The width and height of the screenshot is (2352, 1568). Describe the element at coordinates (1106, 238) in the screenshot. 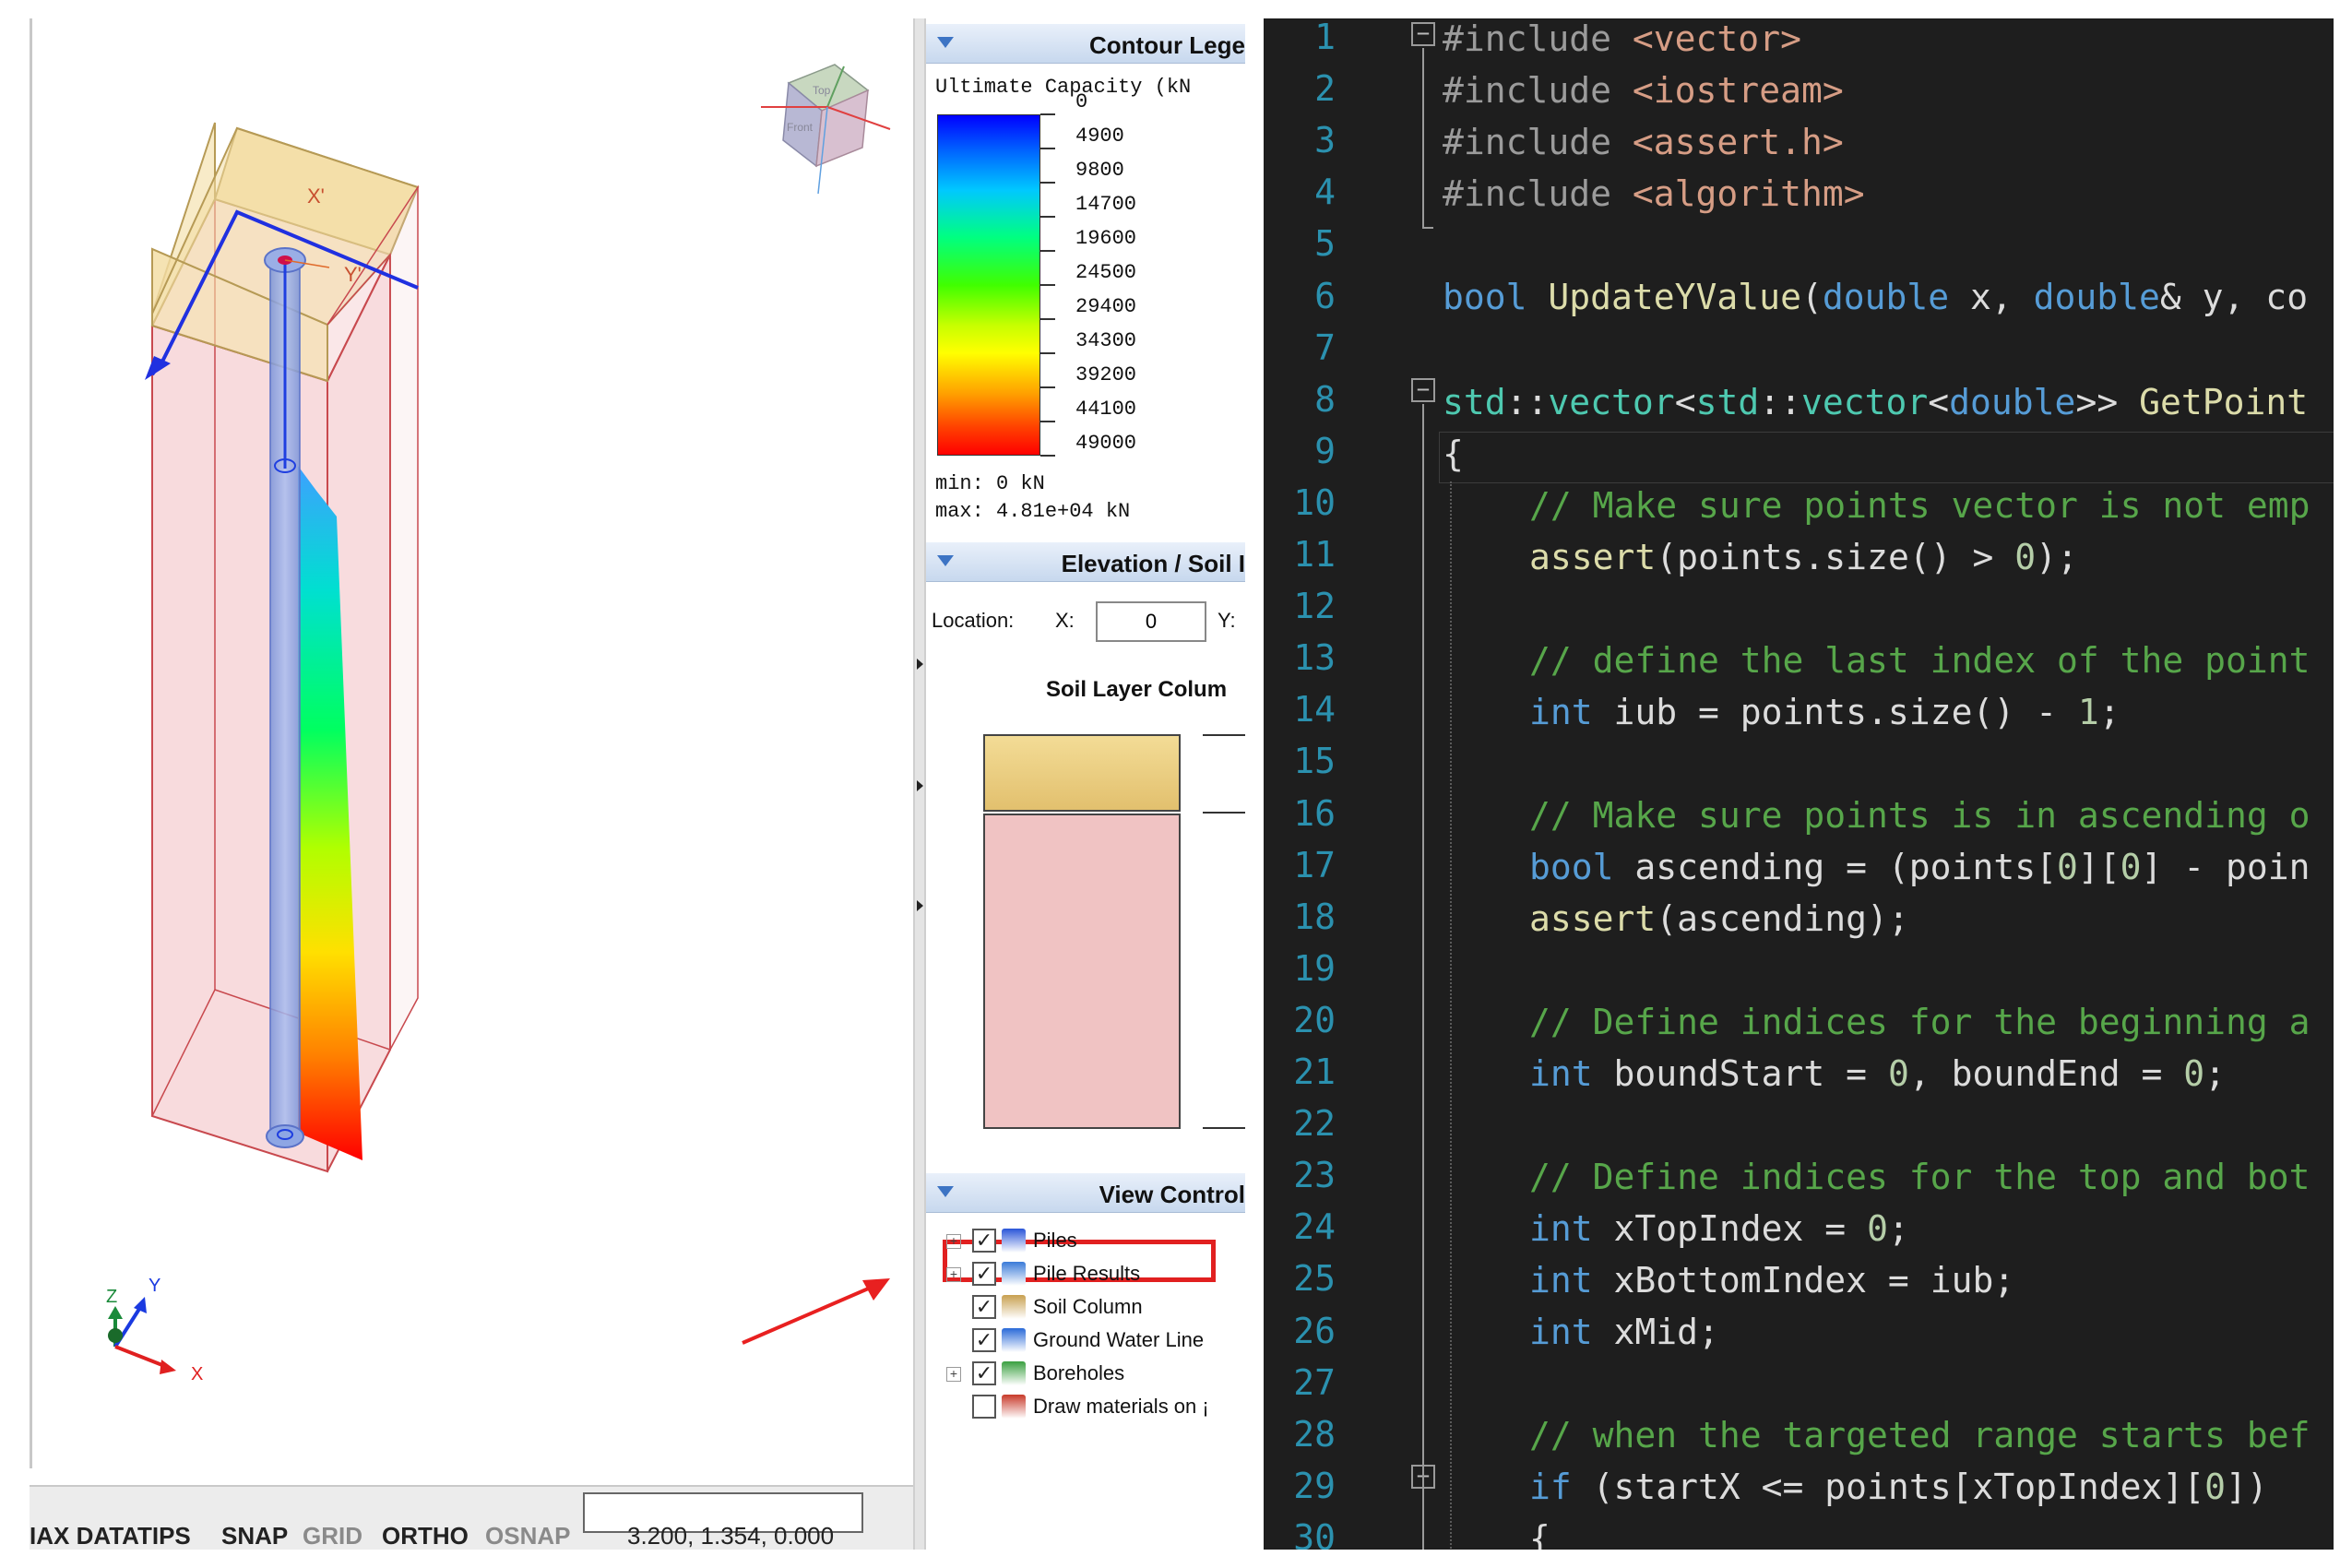

I see `legend-value-label: 19600` at that location.